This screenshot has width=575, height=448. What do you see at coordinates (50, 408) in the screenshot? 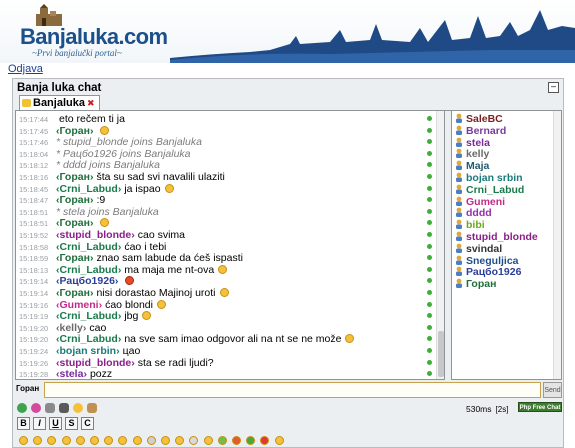
I see `users-icon` at bounding box center [50, 408].